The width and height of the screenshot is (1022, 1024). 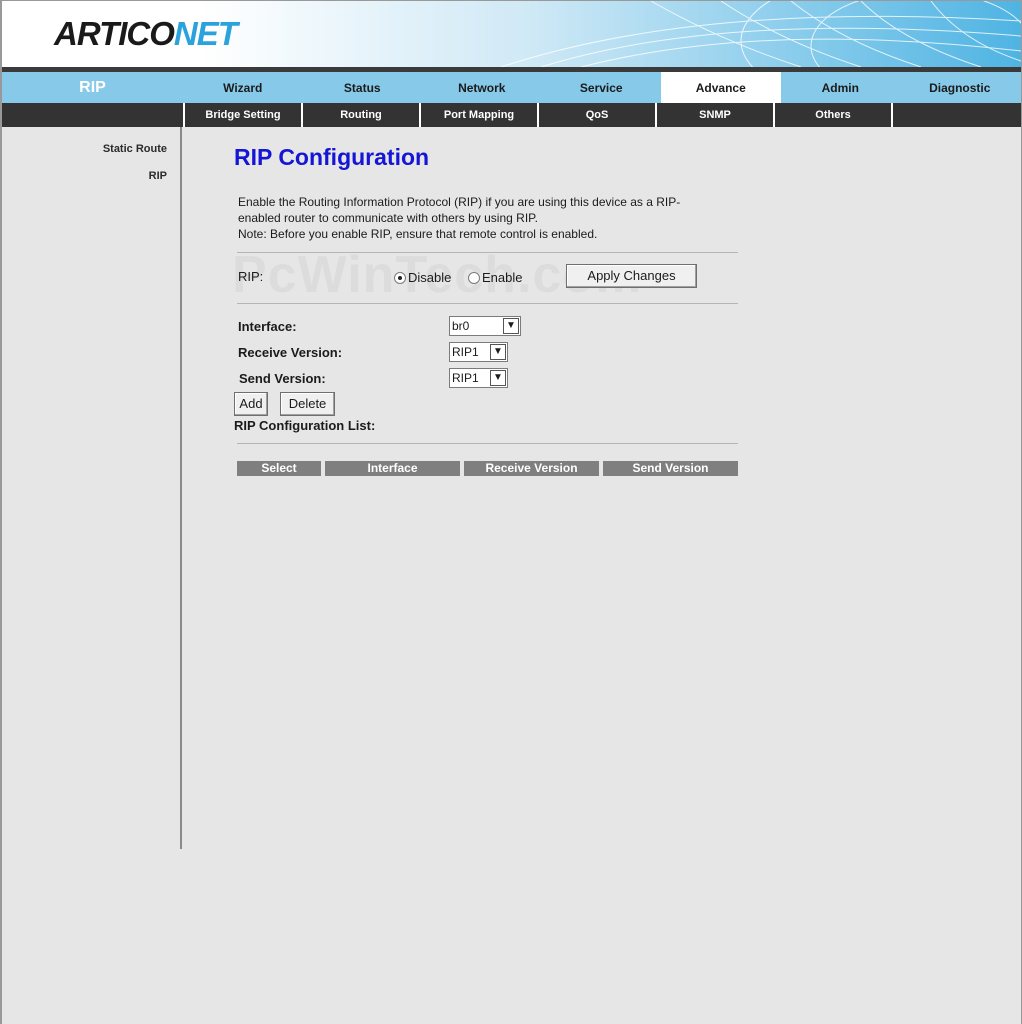 What do you see at coordinates (242, 115) in the screenshot?
I see `subtab-bridge-setting: Bridge Setting` at bounding box center [242, 115].